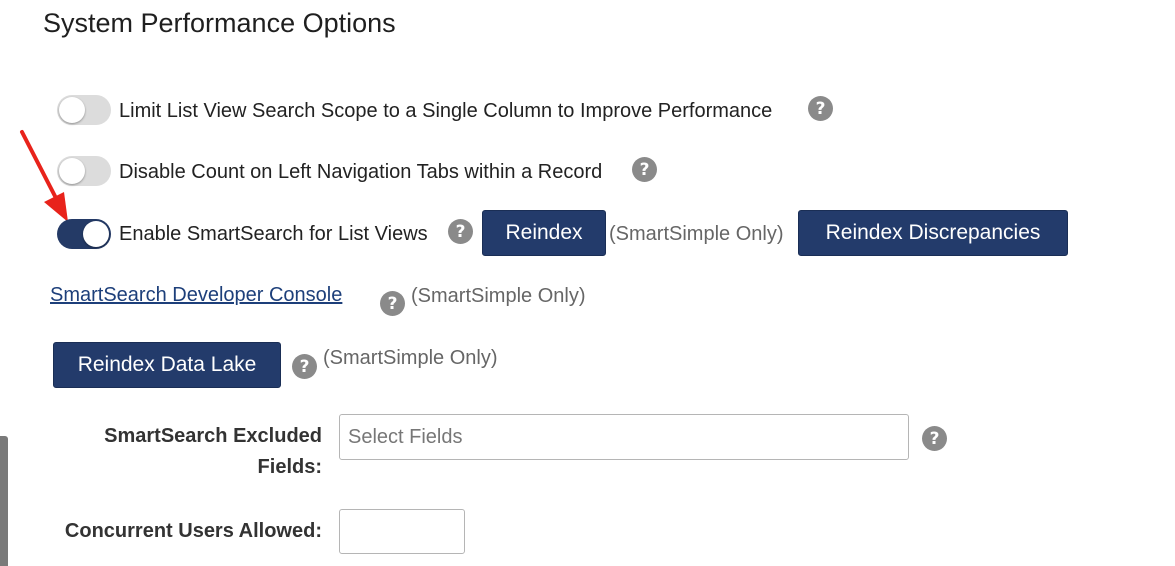 This screenshot has width=1175, height=566. Describe the element at coordinates (624, 437) in the screenshot. I see `excluded-fields-select` at that location.